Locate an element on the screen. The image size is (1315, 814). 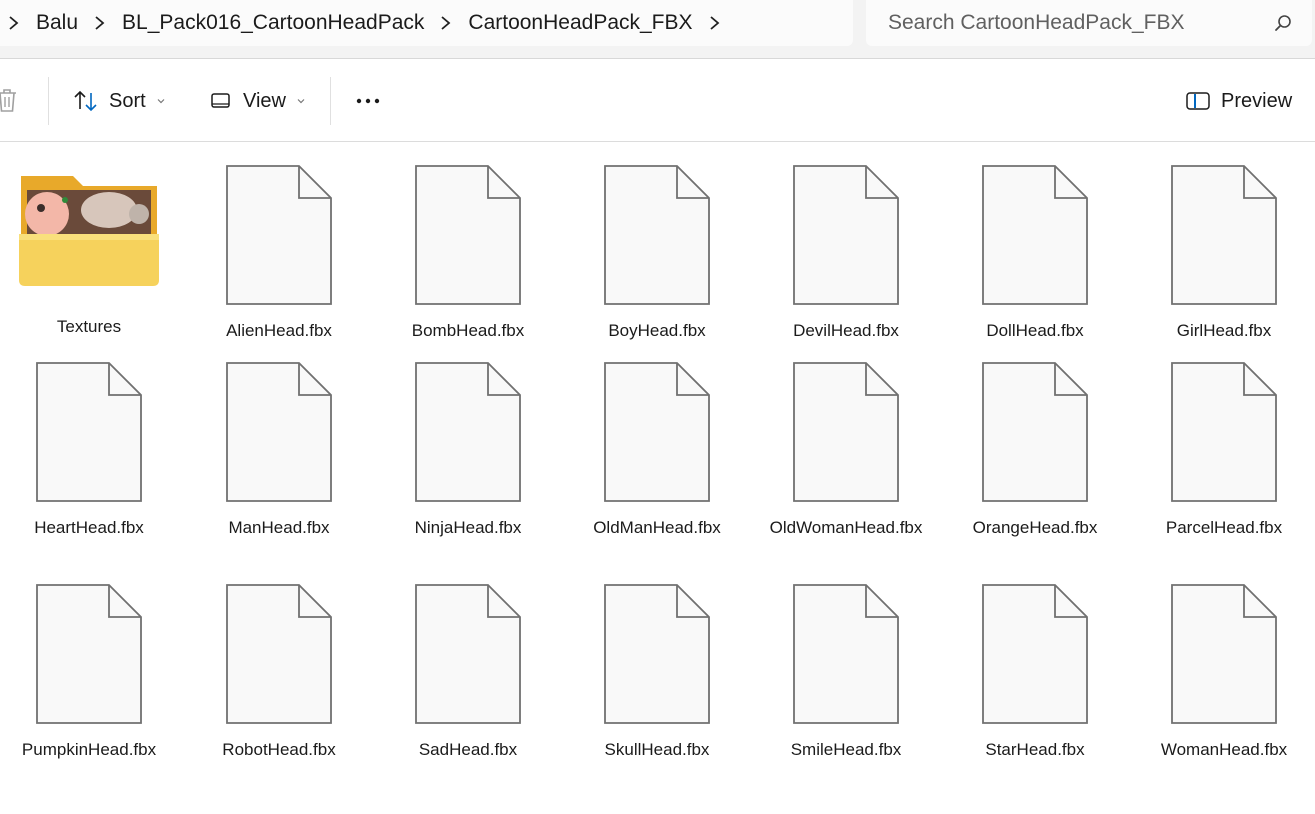
search-icon is located at coordinates (1283, 23).